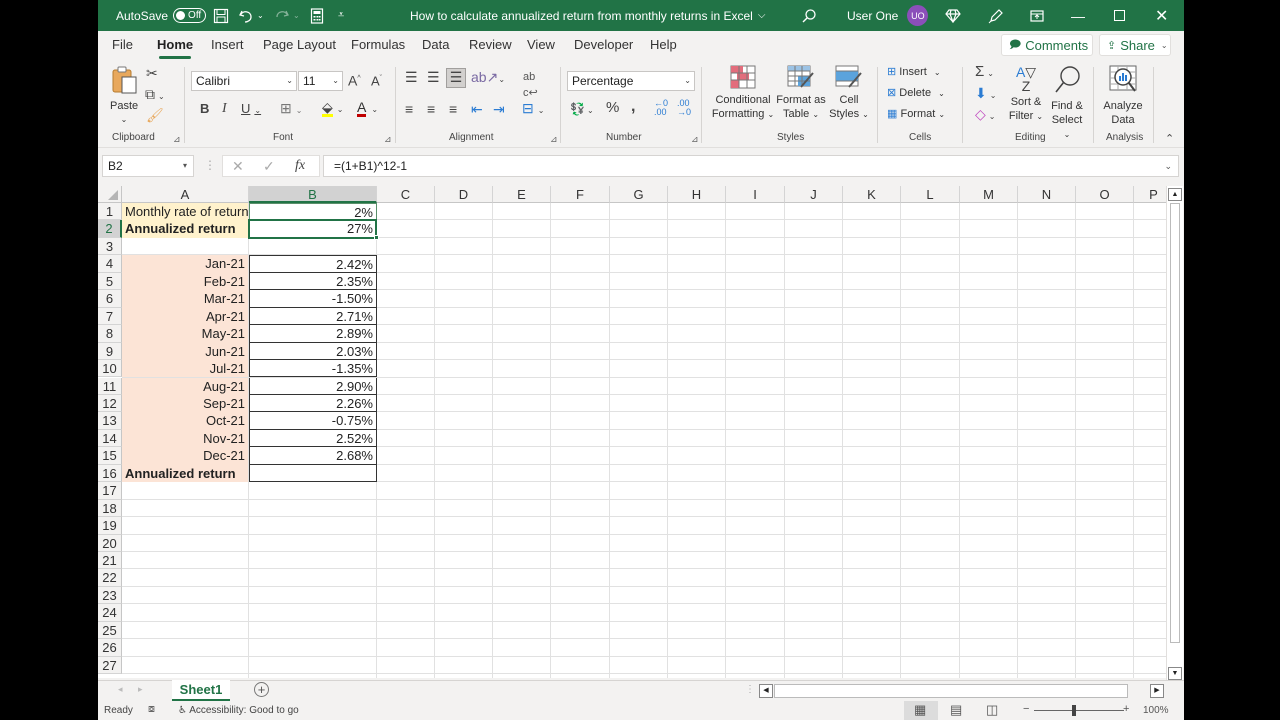  I want to click on cell-b10: -1.35%, so click(313, 369).